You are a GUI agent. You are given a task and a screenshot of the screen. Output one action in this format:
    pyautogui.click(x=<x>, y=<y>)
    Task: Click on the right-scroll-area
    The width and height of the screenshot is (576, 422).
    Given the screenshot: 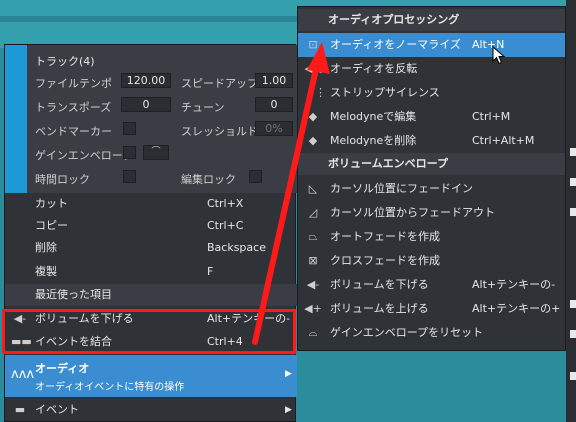 What is the action you would take?
    pyautogui.click(x=571, y=211)
    